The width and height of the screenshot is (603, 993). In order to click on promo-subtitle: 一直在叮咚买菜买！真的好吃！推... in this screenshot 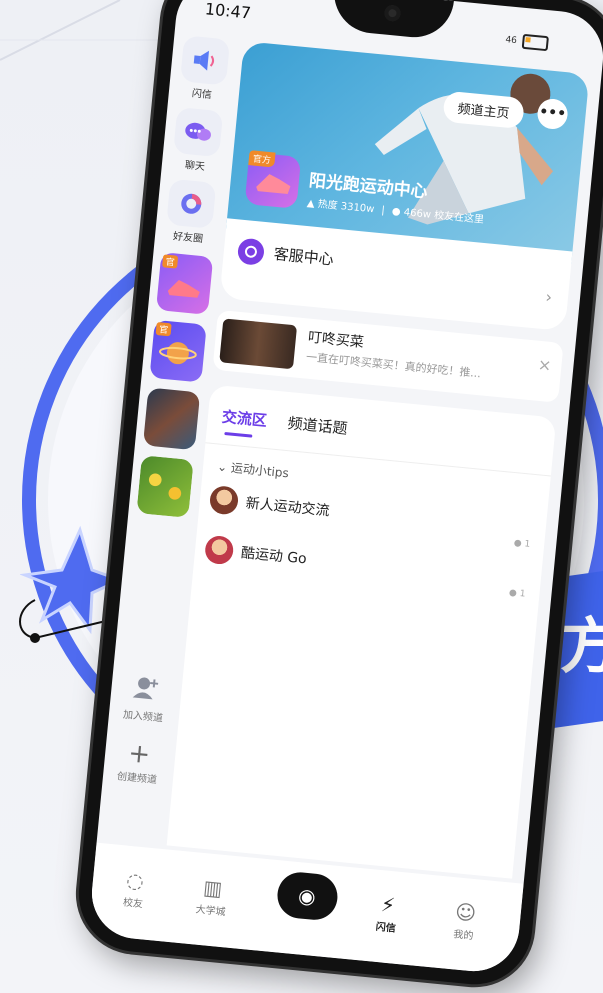, I will do `click(393, 365)`.